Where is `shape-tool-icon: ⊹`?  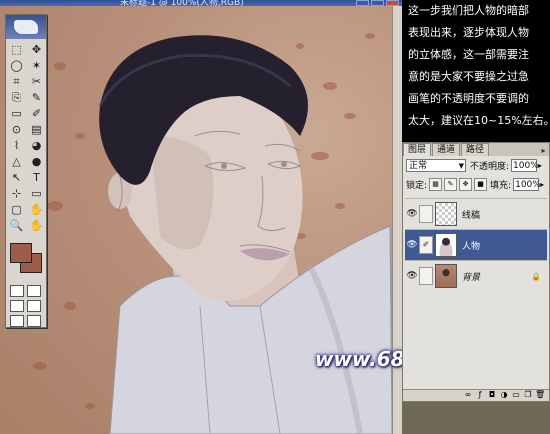 shape-tool-icon: ⊹ is located at coordinates (16, 193).